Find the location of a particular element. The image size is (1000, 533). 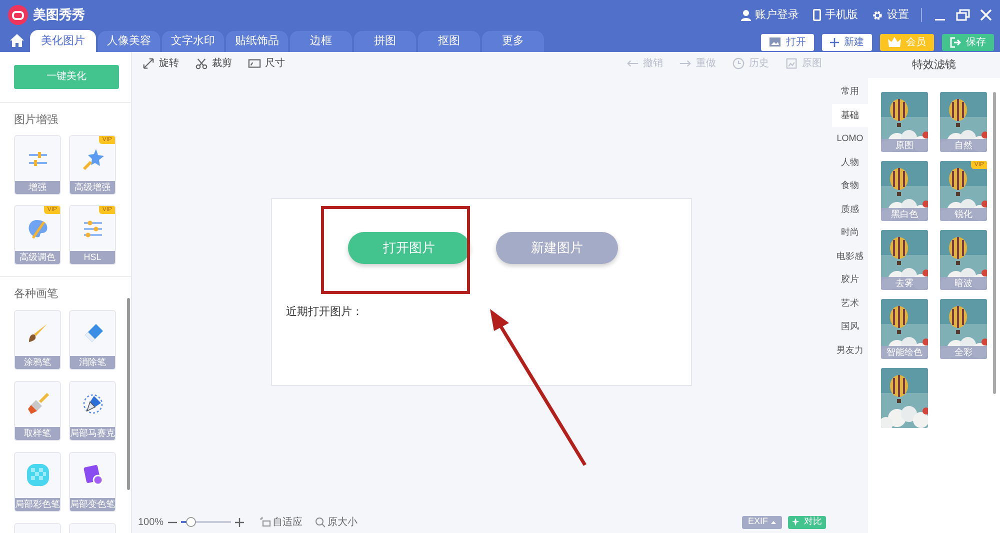

app-logo-icon is located at coordinates (18, 15).